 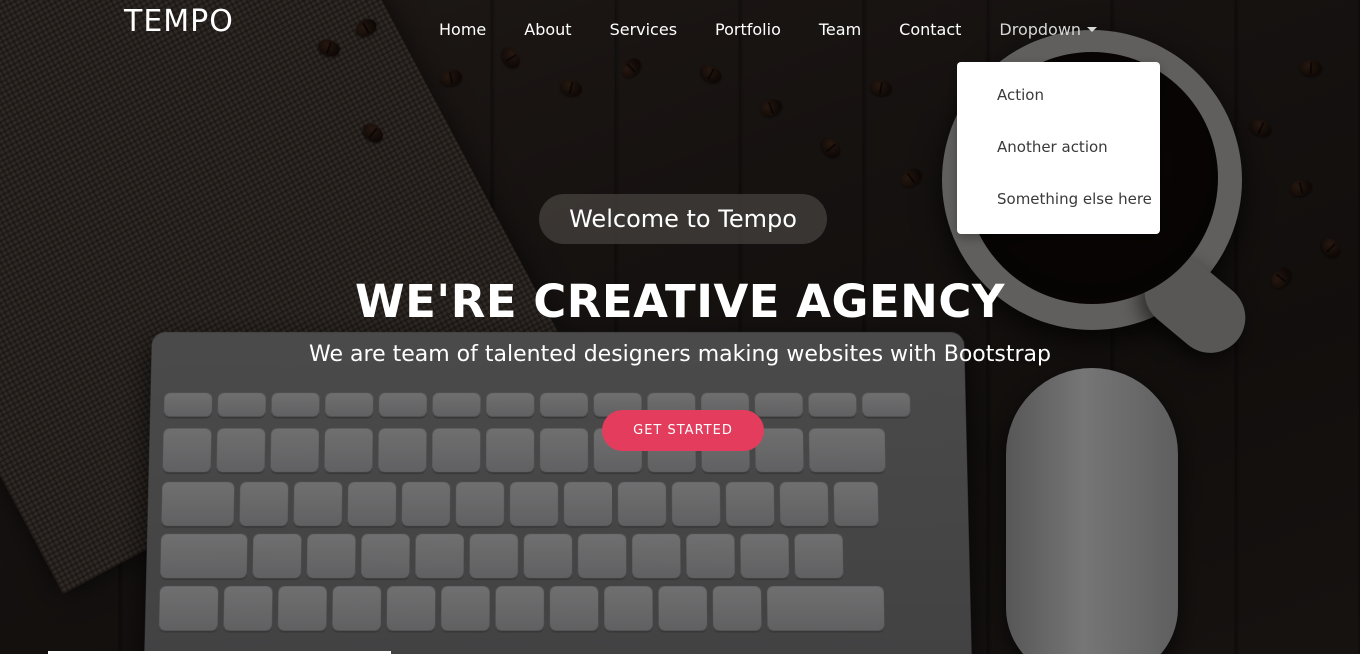 I want to click on get-started-button: GET STARTED, so click(x=683, y=430).